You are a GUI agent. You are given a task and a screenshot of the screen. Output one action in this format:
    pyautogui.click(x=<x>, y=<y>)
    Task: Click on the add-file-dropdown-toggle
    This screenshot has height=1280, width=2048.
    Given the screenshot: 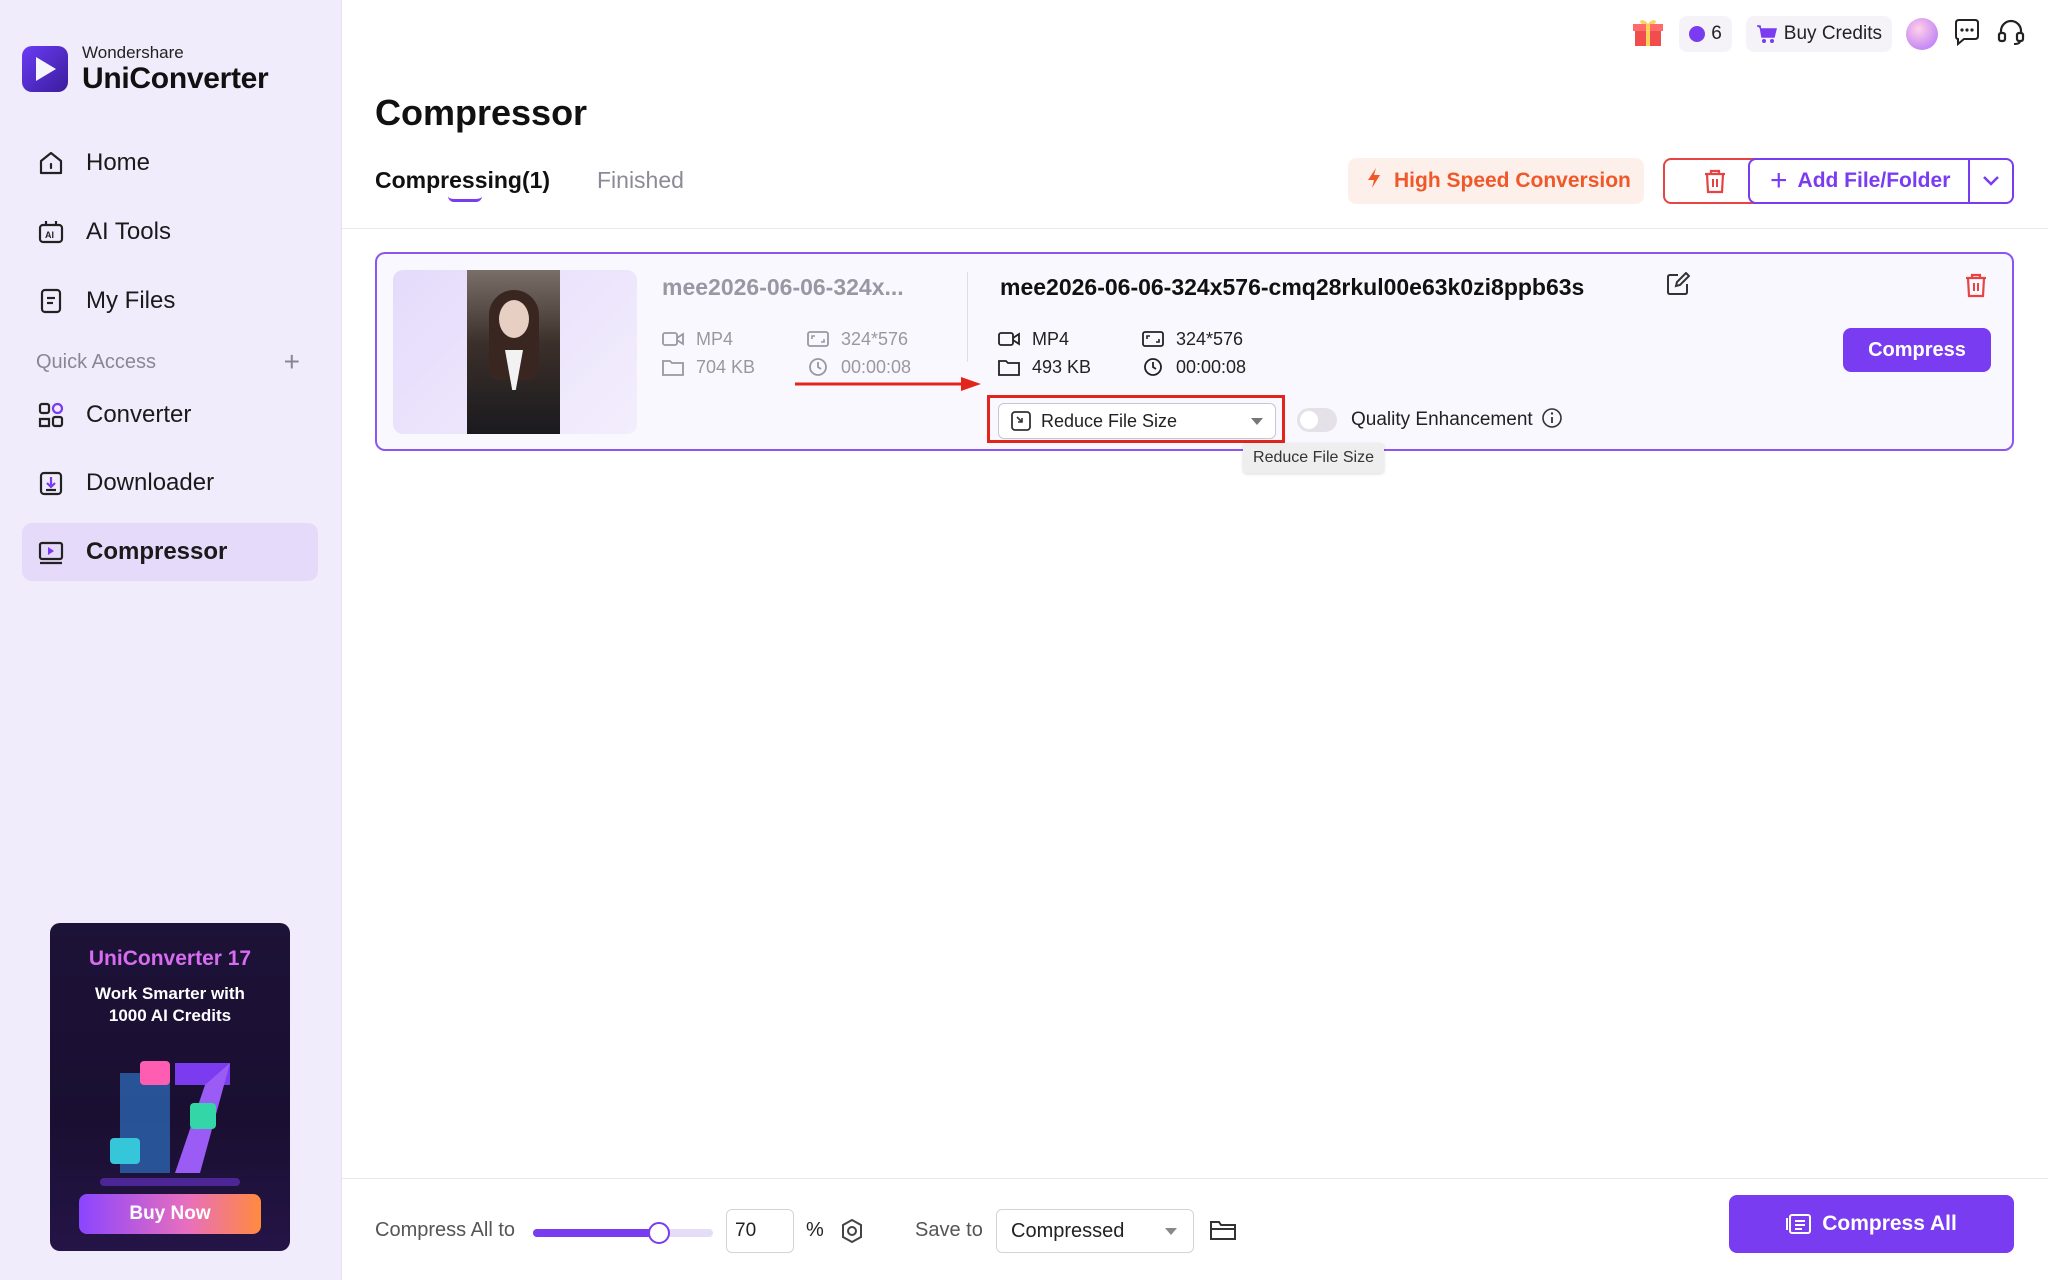 What is the action you would take?
    pyautogui.click(x=1990, y=181)
    